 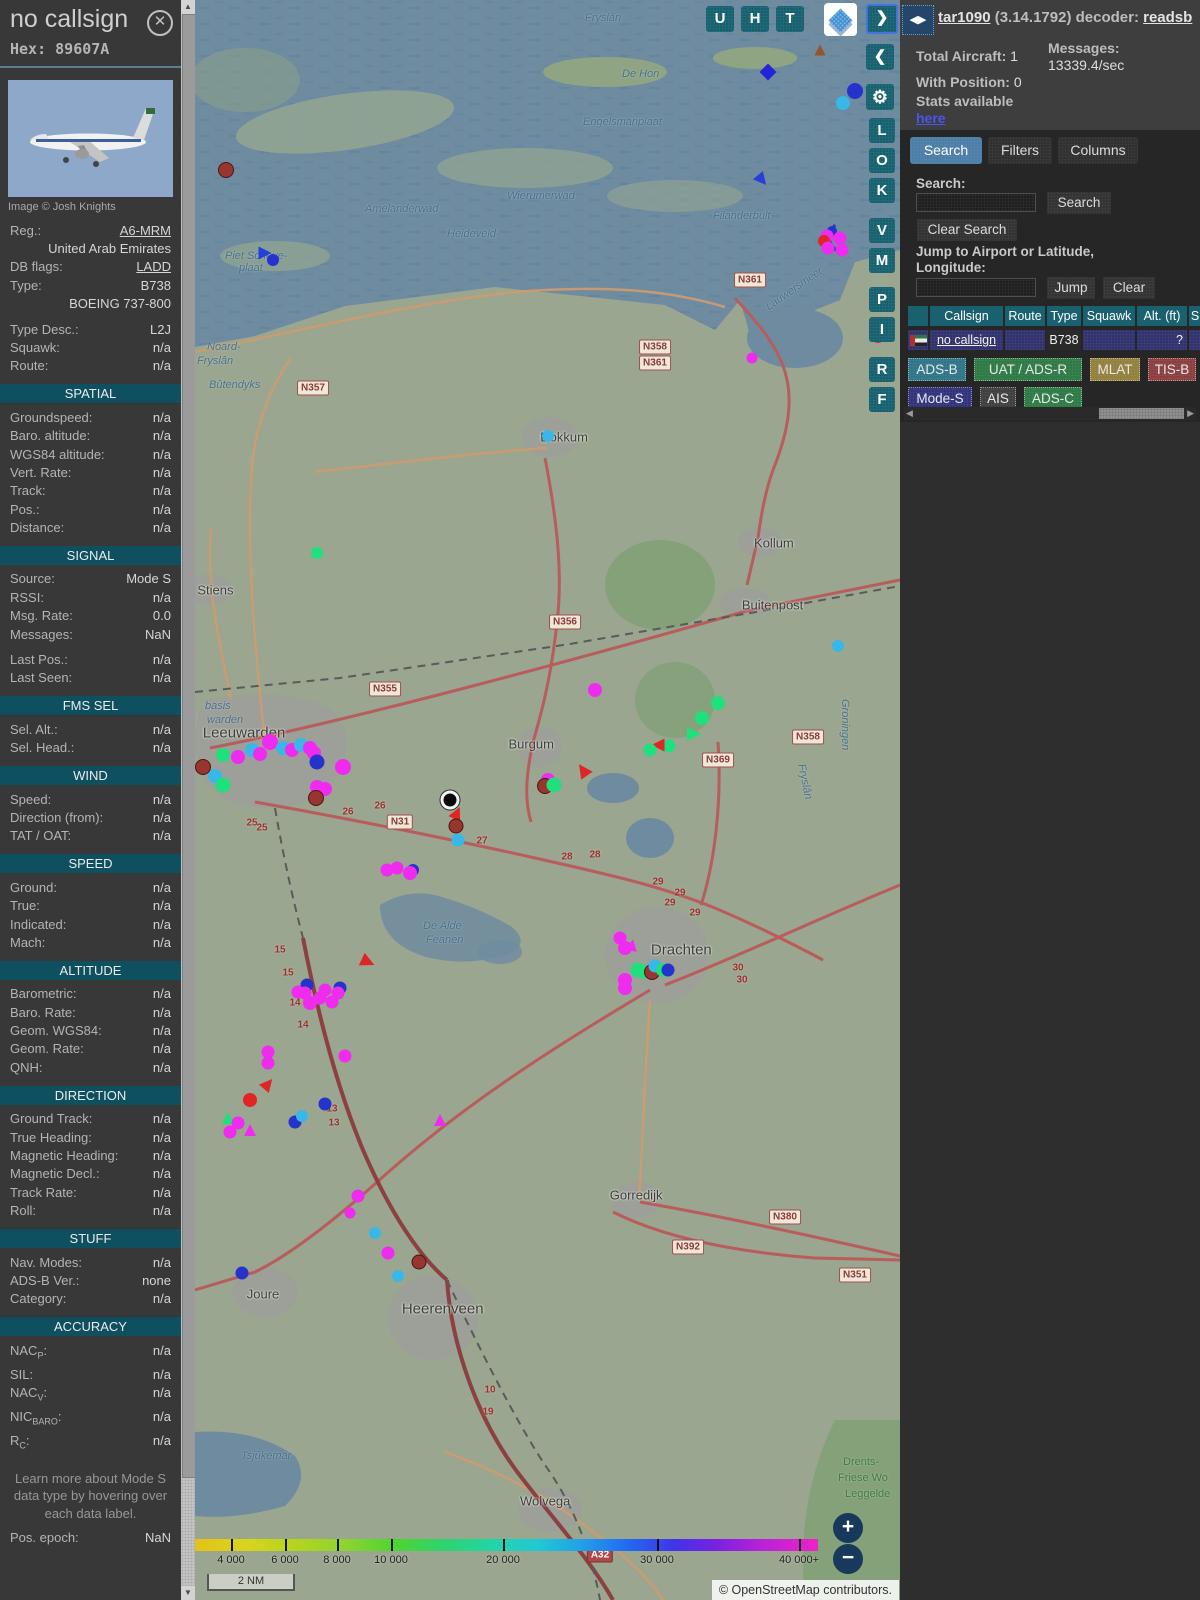 I want to click on row-callsign-link: no callsign, so click(x=966, y=340).